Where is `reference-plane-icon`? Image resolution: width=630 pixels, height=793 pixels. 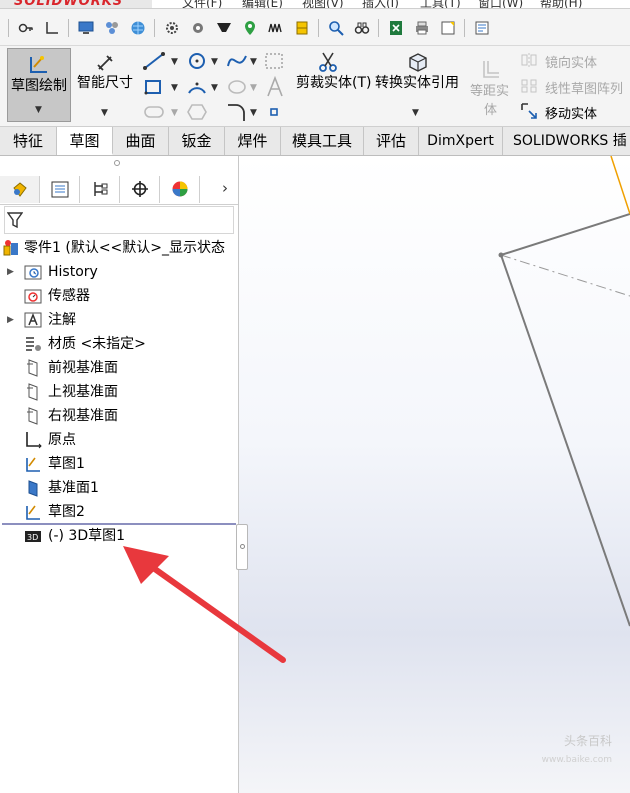 reference-plane-icon is located at coordinates (33, 488).